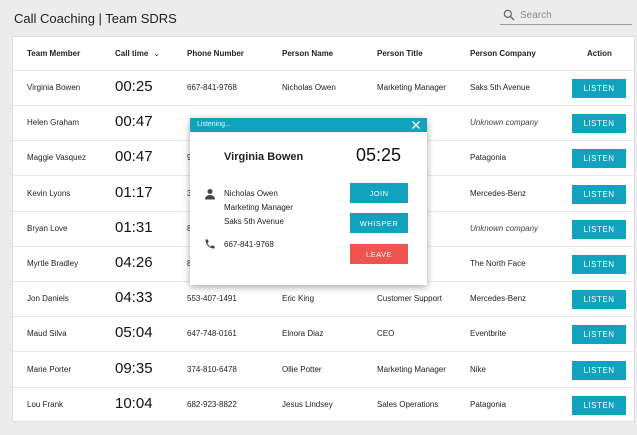 The height and width of the screenshot is (435, 637). What do you see at coordinates (599, 53) in the screenshot?
I see `column-header-action: Action` at bounding box center [599, 53].